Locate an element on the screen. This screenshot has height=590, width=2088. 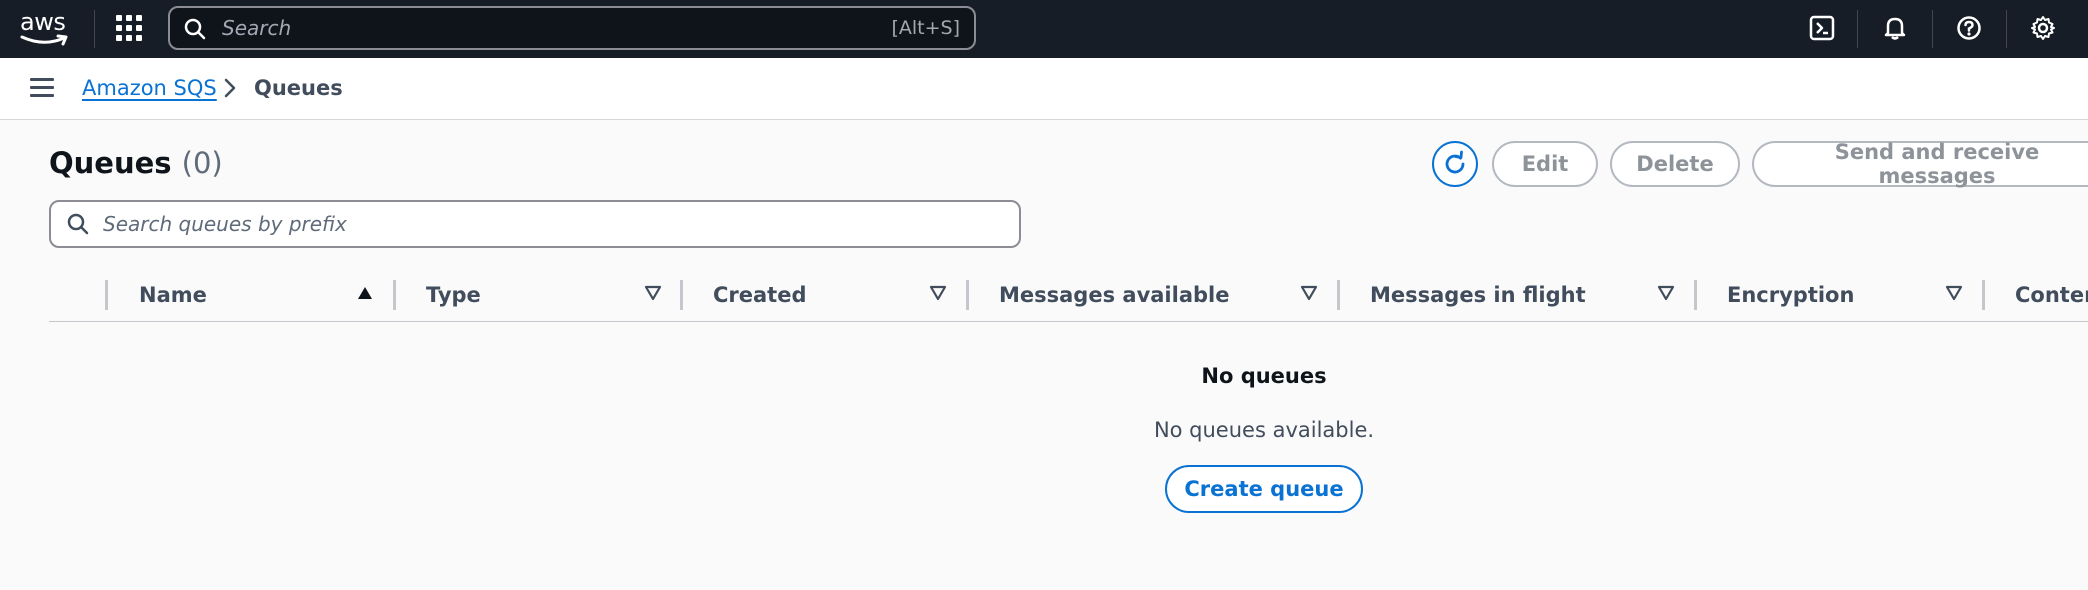
empty-state-description: No queues available. is located at coordinates (1264, 430).